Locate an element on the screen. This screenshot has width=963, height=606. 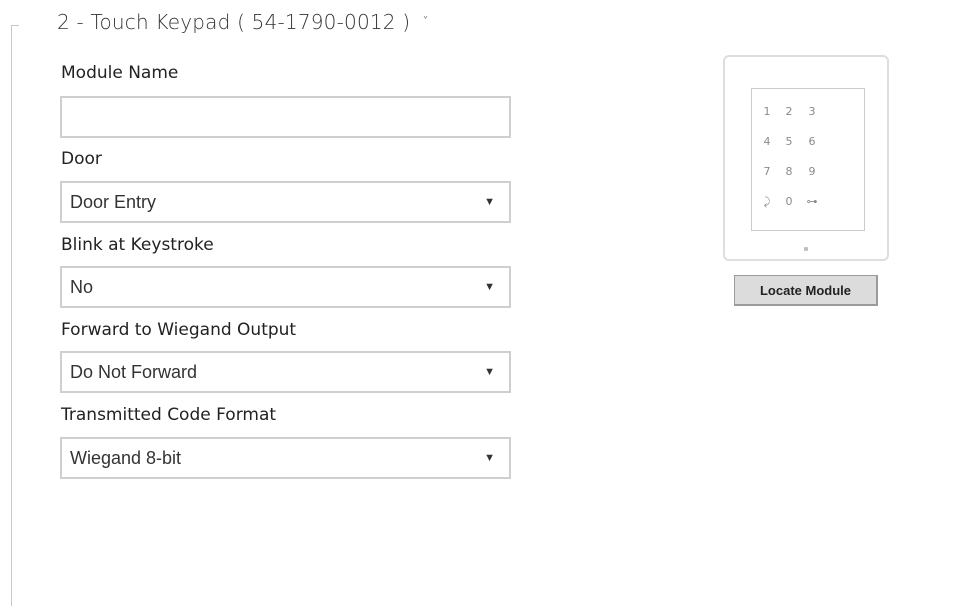
blink-at-keystroke-select: No ▼ is located at coordinates (285, 287).